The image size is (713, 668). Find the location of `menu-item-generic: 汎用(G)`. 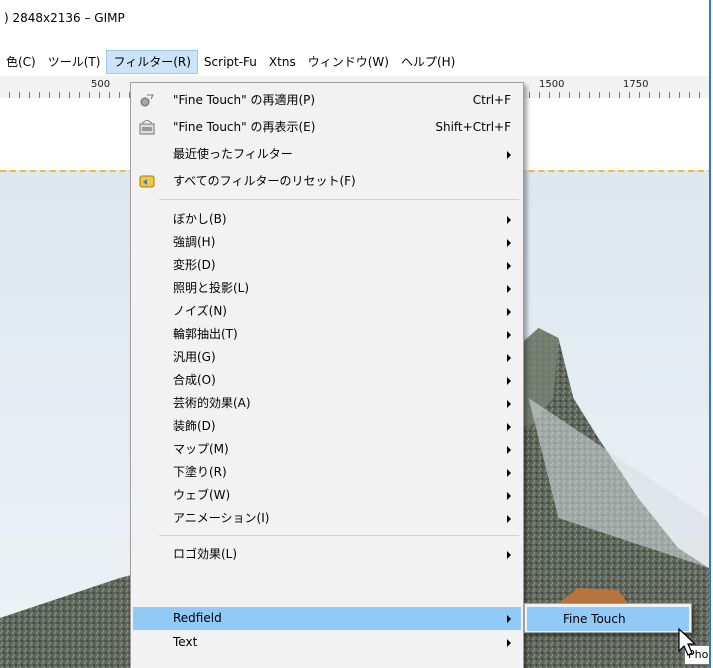

menu-item-generic: 汎用(G) is located at coordinates (327, 357).